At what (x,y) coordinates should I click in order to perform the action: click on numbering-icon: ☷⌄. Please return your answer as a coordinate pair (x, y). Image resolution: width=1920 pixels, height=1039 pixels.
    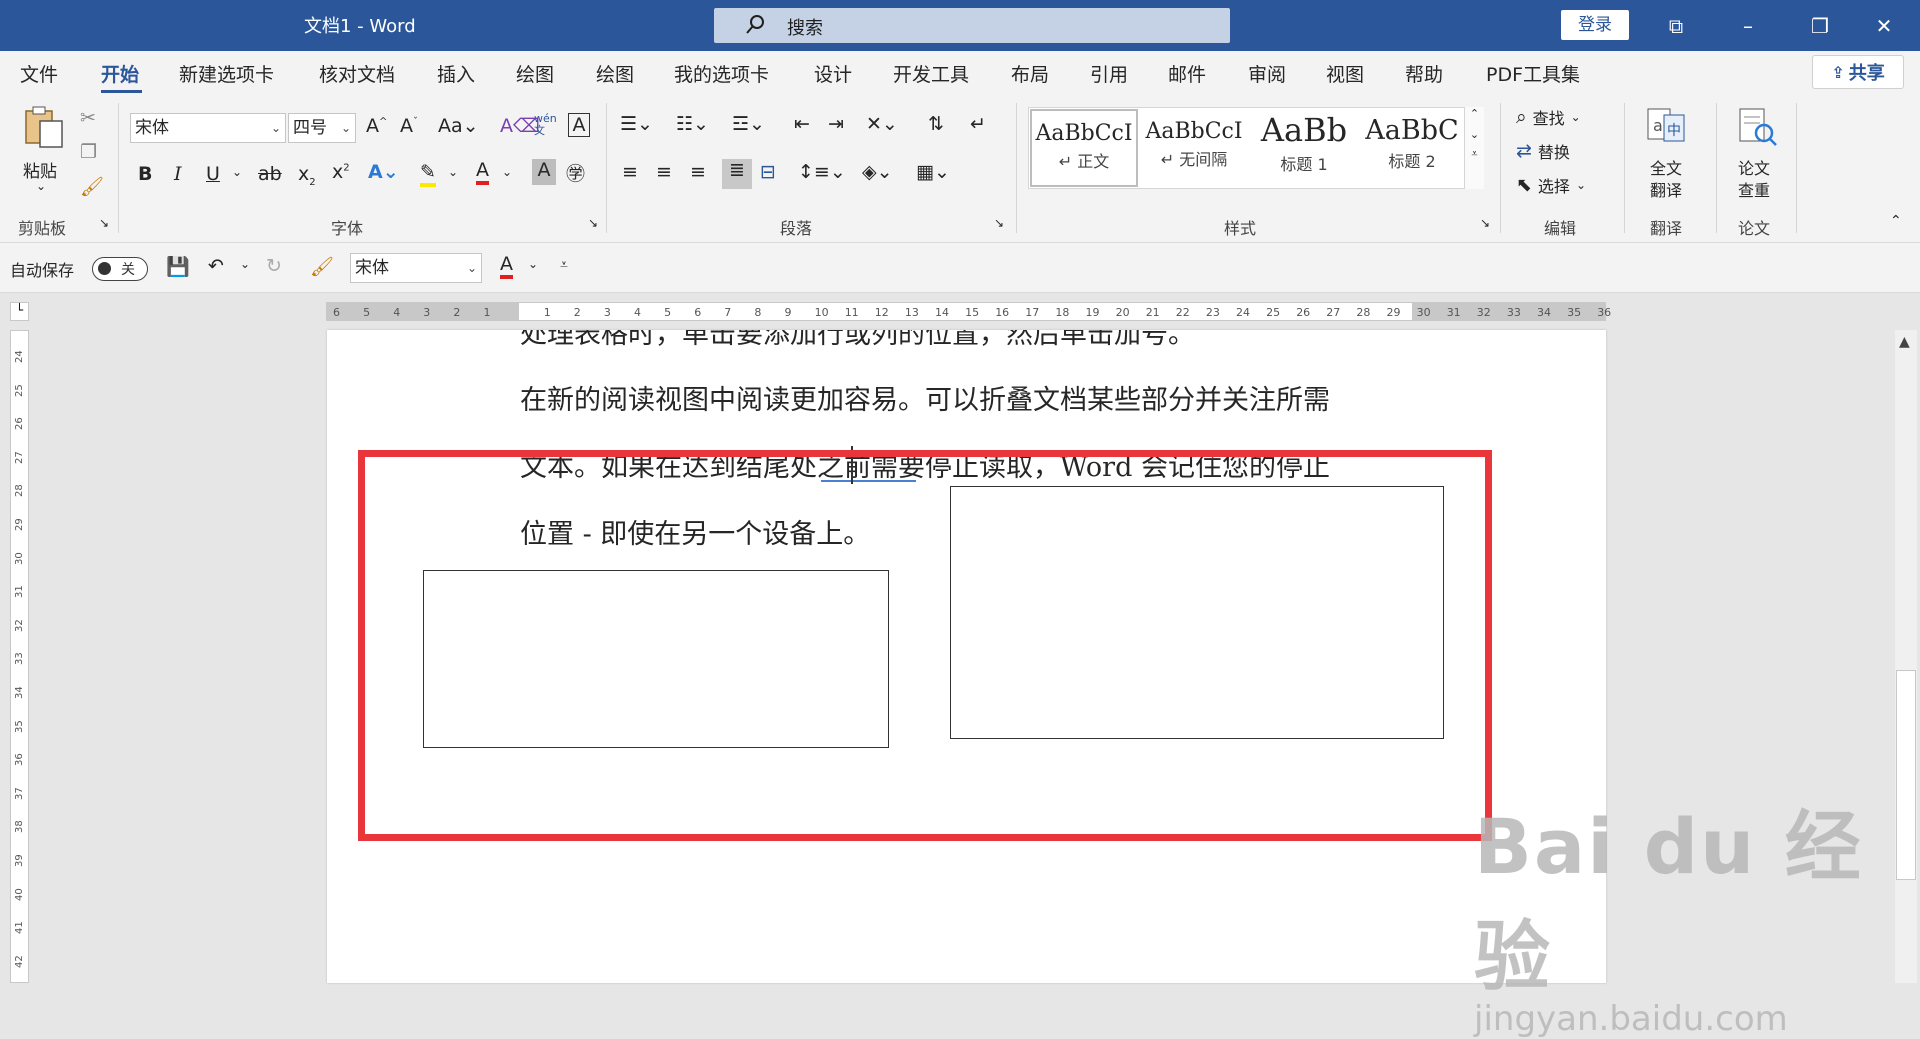
    Looking at the image, I should click on (692, 124).